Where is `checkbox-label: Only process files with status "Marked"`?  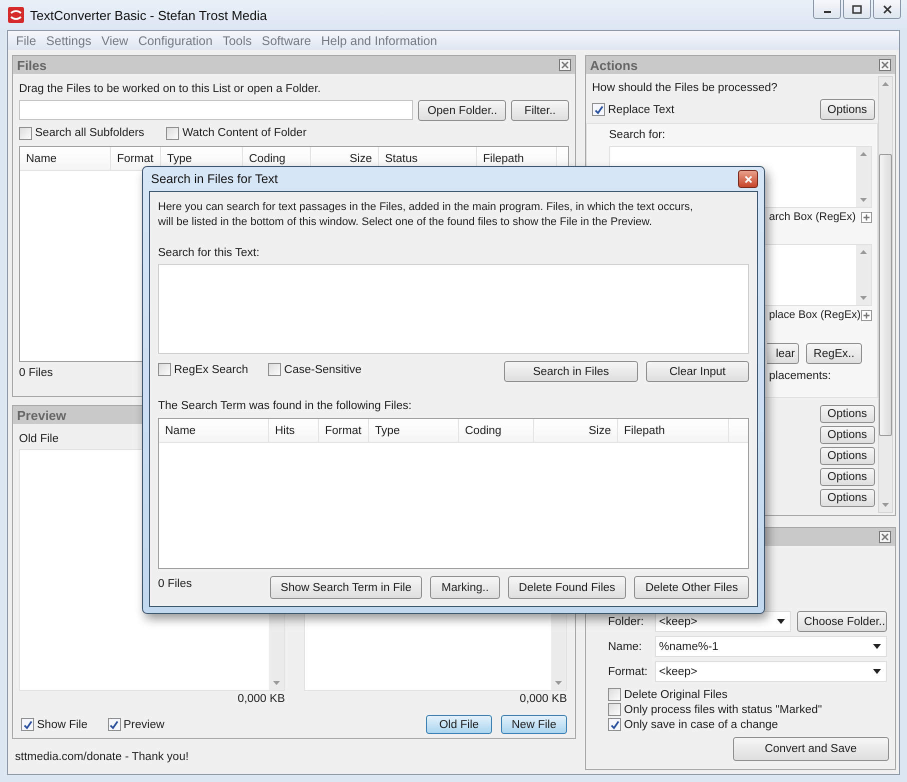
checkbox-label: Only process files with status "Marked" is located at coordinates (723, 710).